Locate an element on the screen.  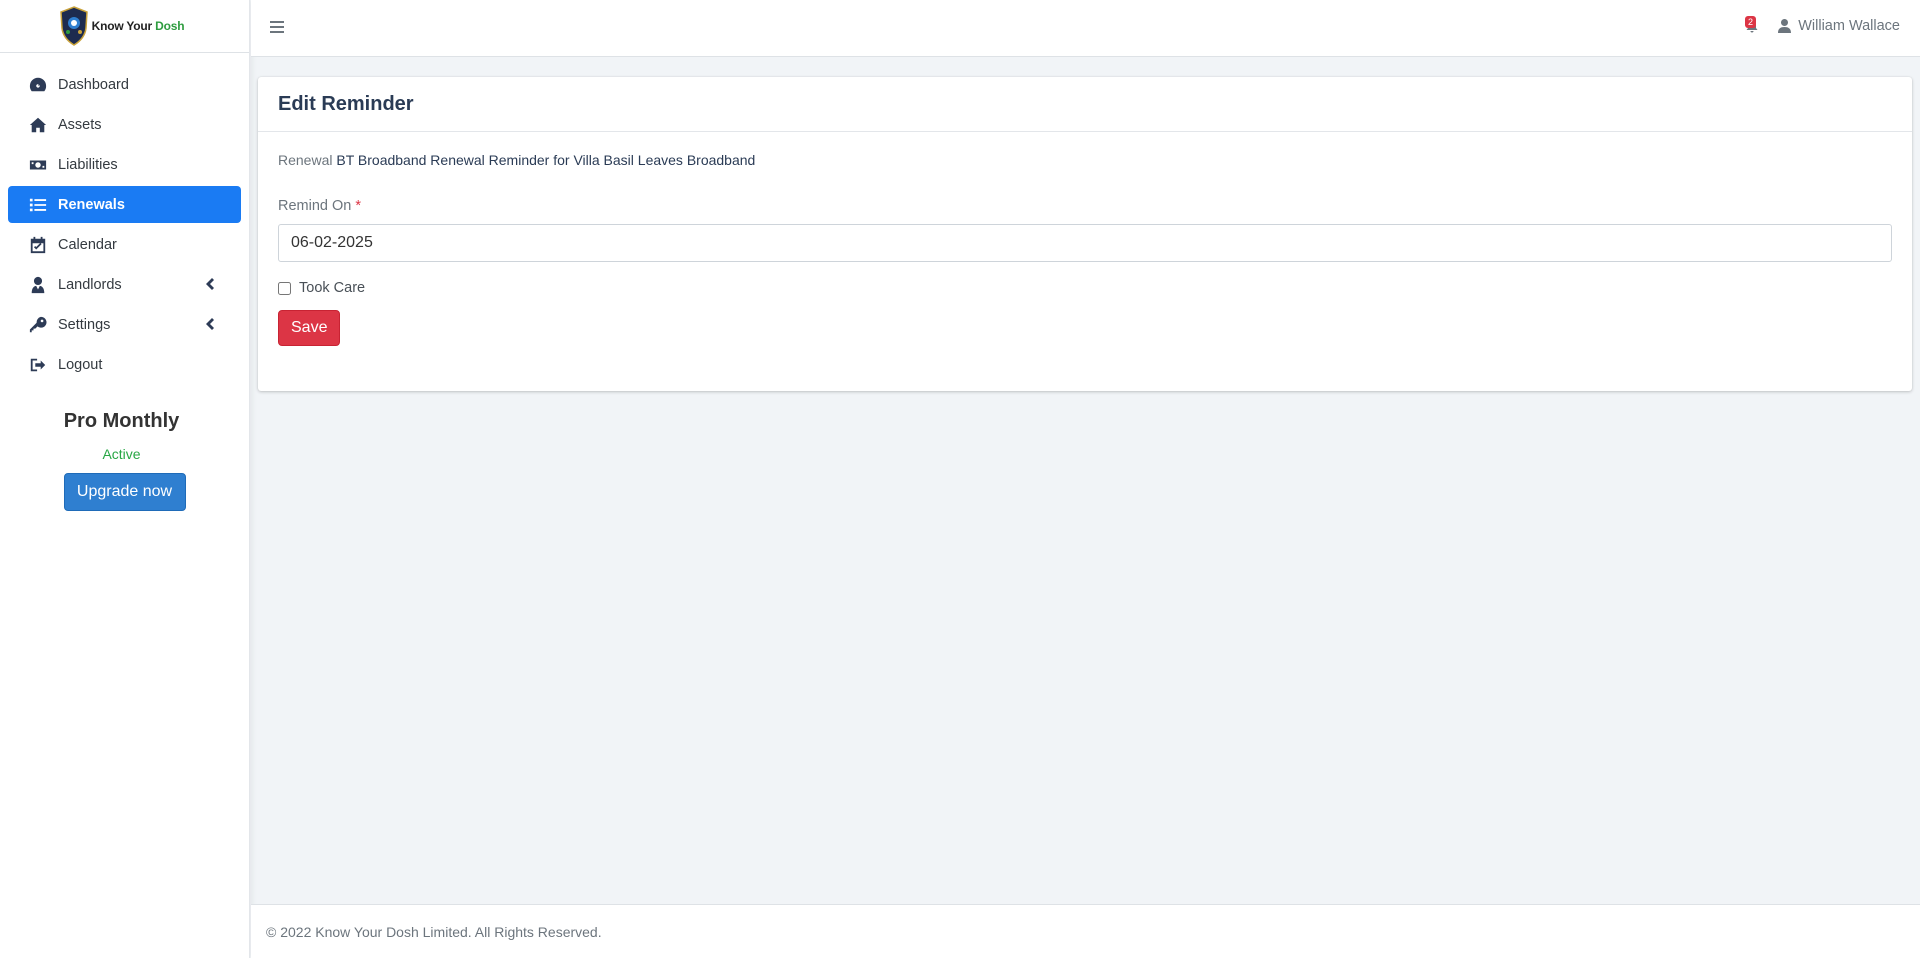
sidebar-item-dashboard: Dashboard is located at coordinates (124, 84).